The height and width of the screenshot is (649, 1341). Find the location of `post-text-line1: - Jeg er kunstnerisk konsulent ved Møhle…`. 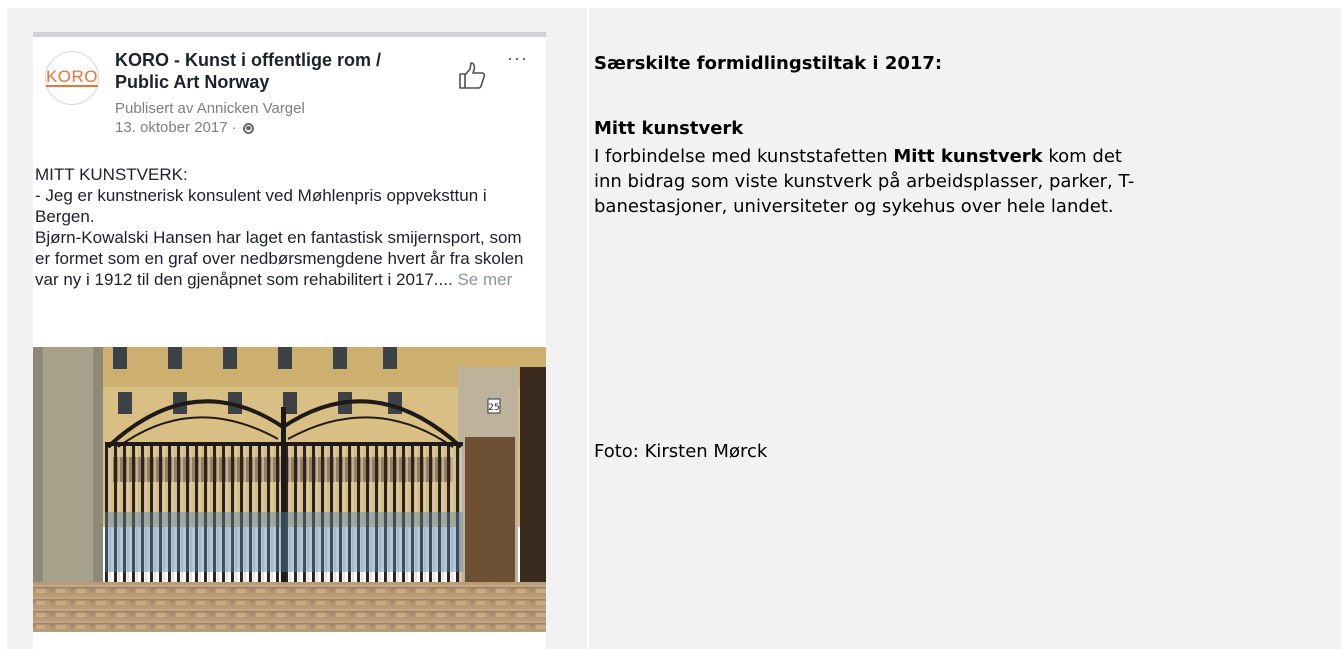

post-text-line1: - Jeg er kunstnerisk konsulent ved Møhle… is located at coordinates (261, 206).